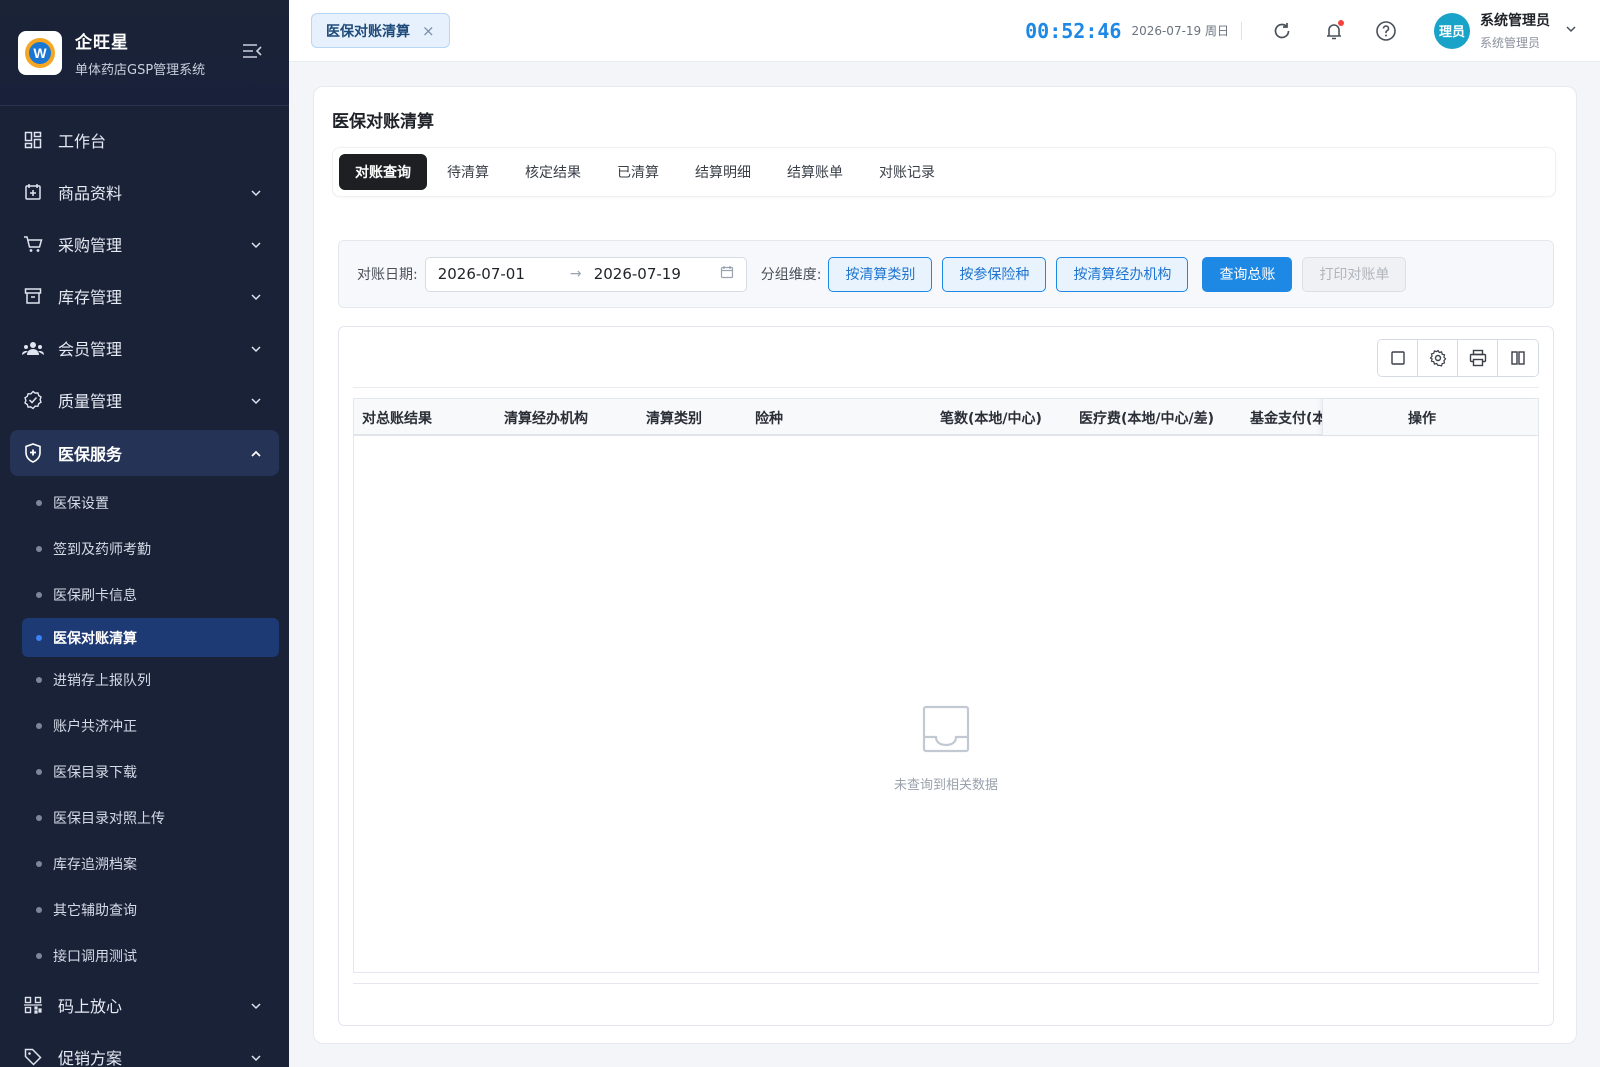  I want to click on sidebar-item-label: 采购管理, so click(90, 245).